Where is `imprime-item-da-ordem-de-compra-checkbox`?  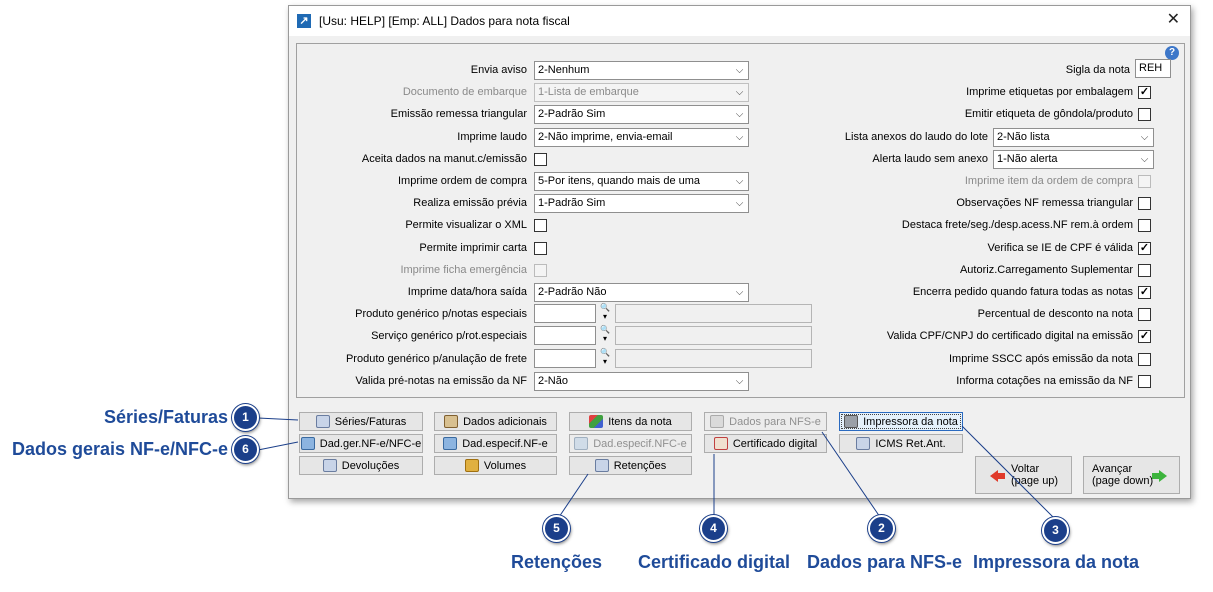
imprime-item-da-ordem-de-compra-checkbox is located at coordinates (1144, 181).